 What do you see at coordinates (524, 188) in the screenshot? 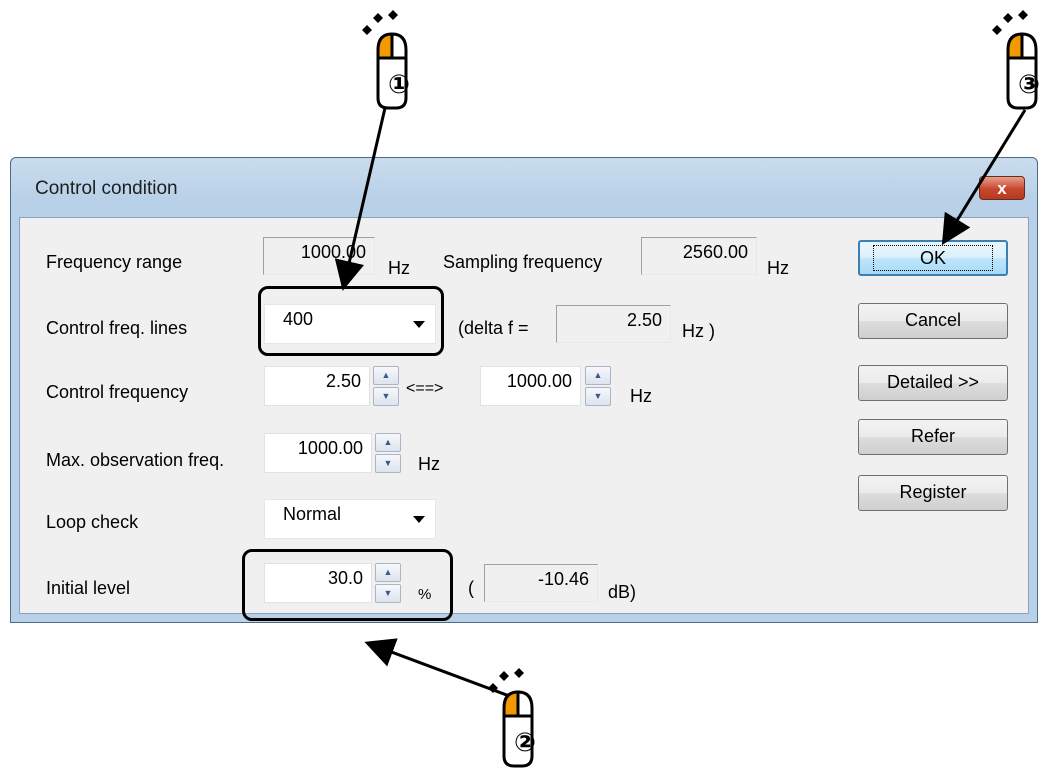
I see `title-bar: Control condition x` at bounding box center [524, 188].